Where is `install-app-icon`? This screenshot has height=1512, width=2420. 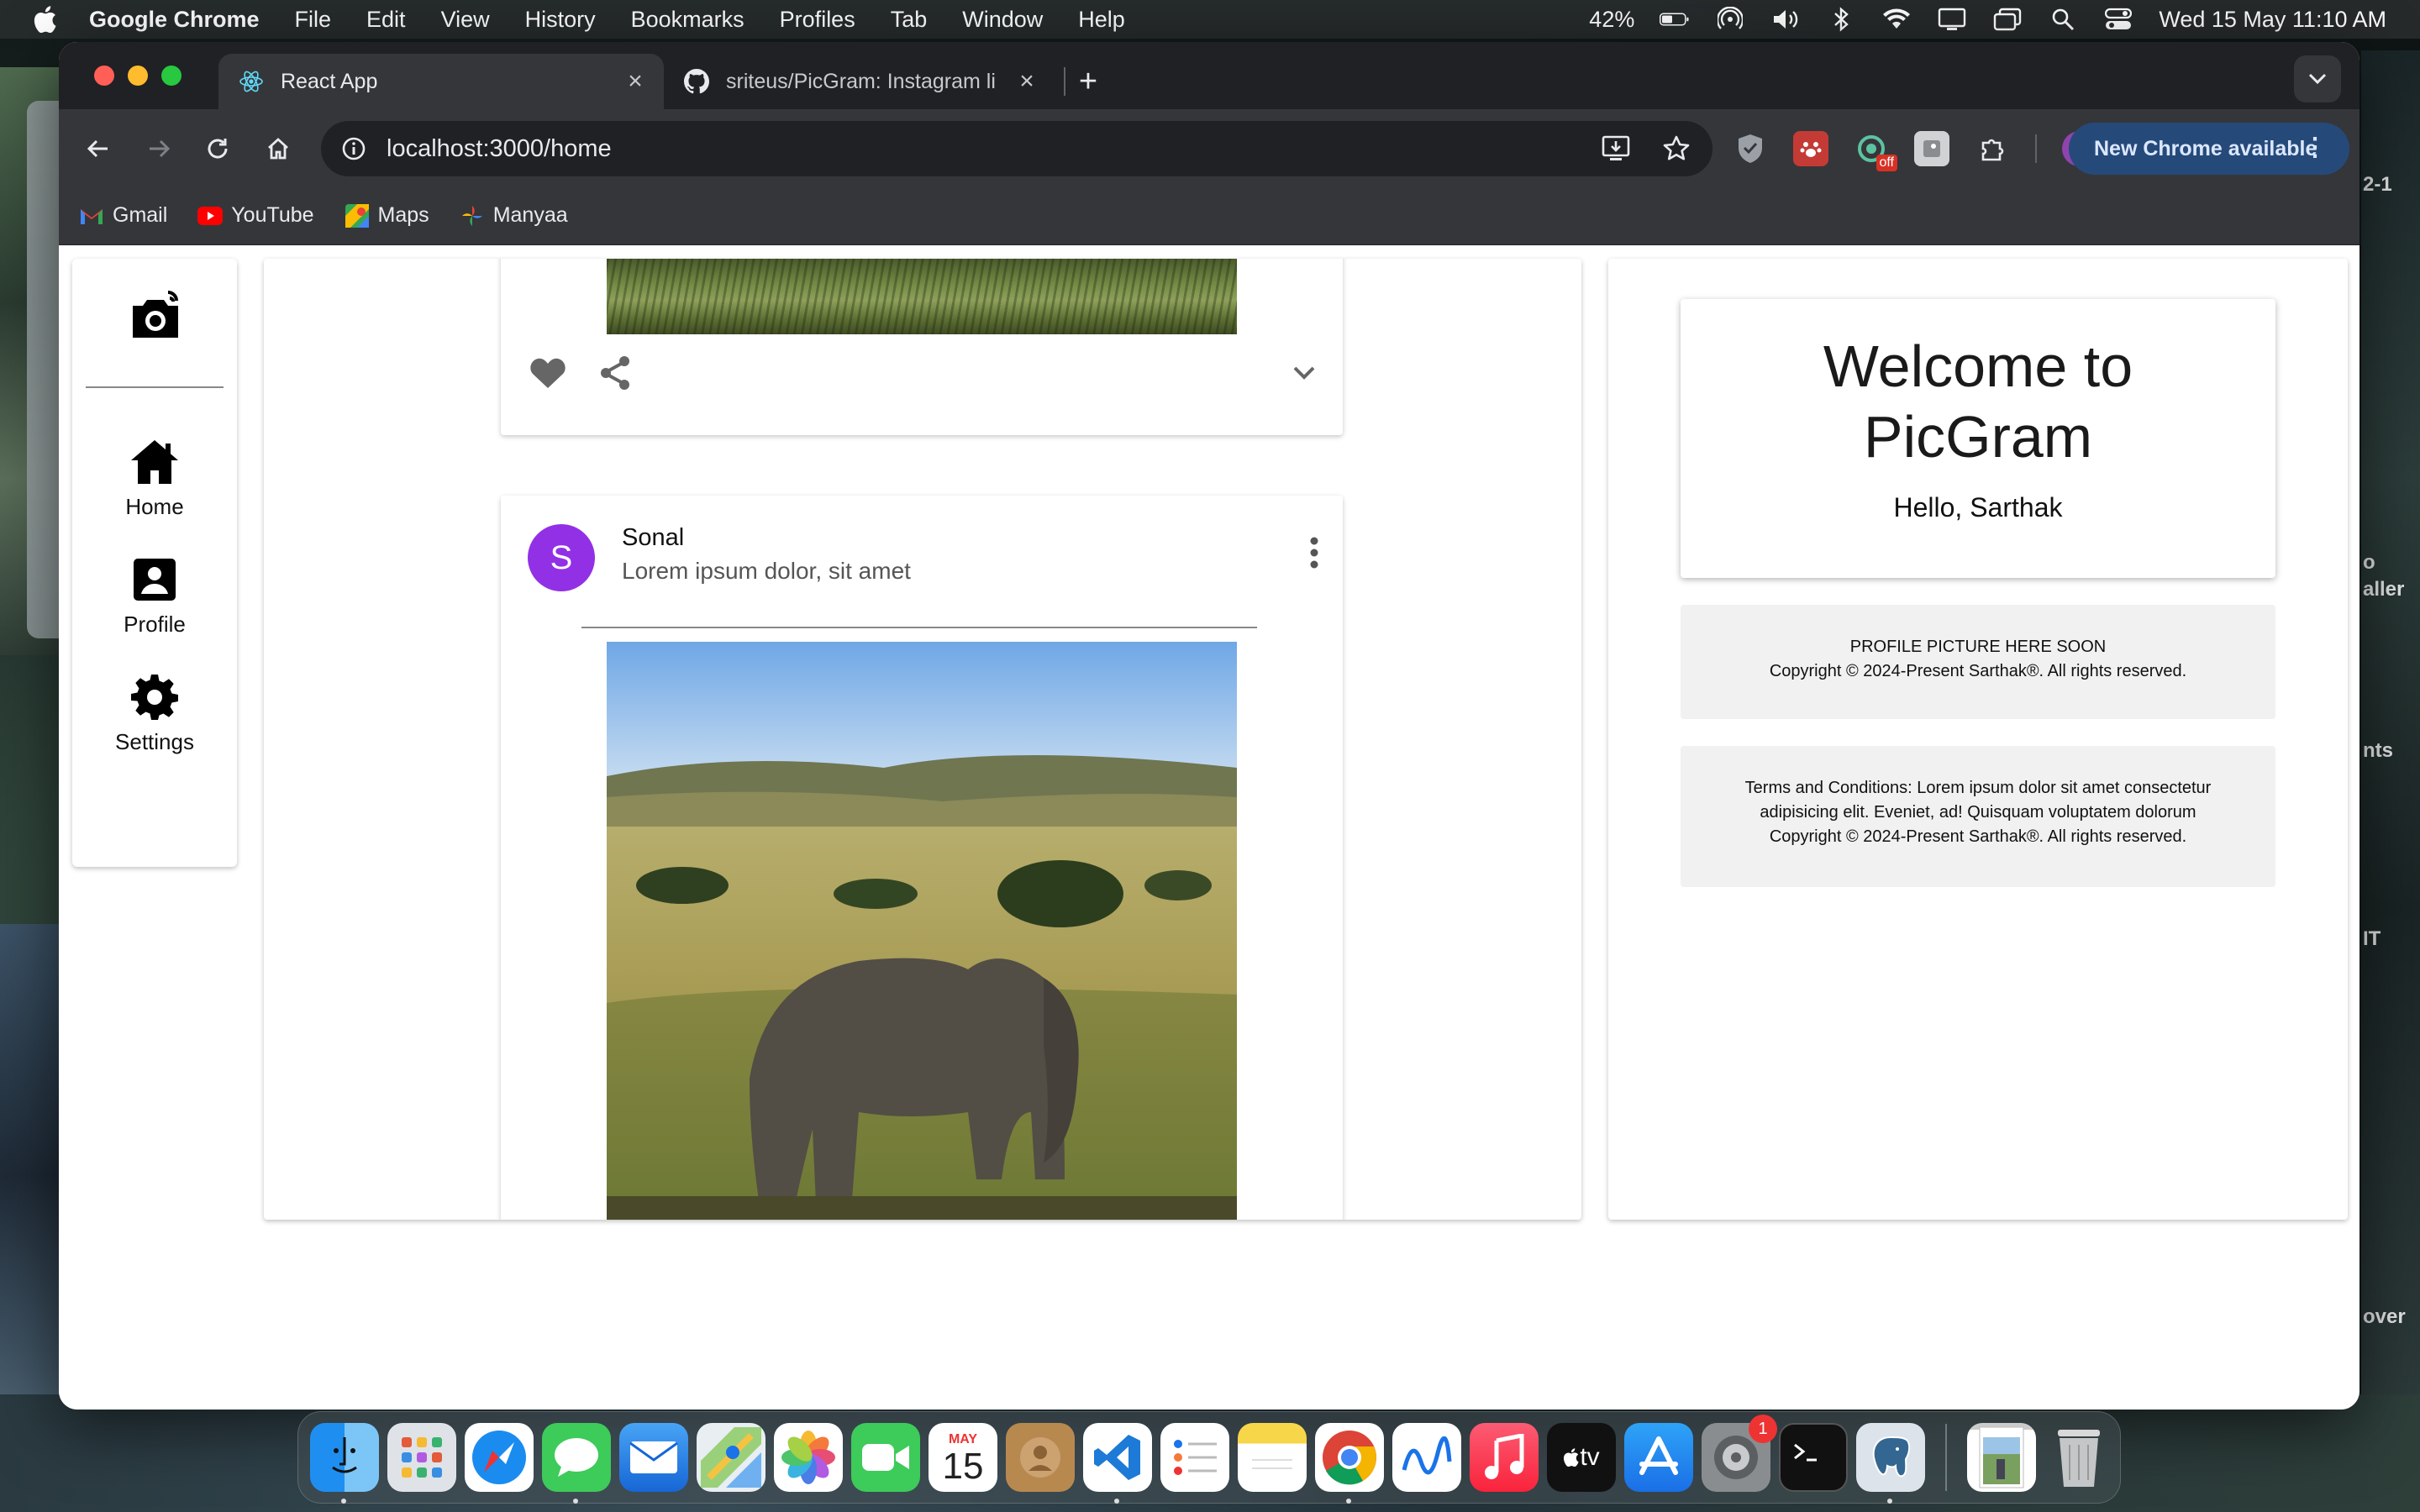
install-app-icon is located at coordinates (1616, 148).